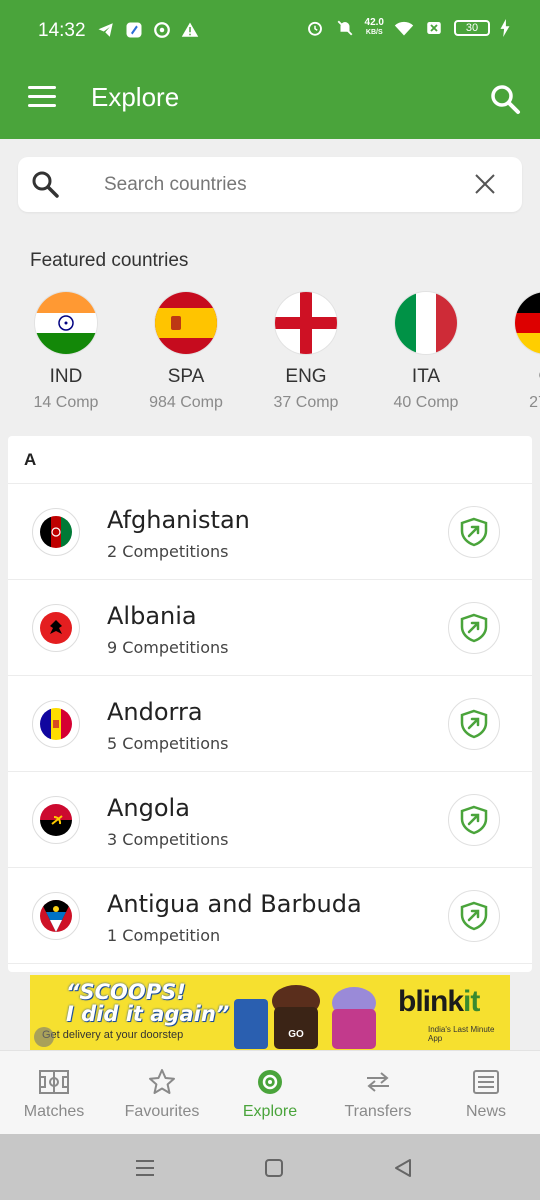 The height and width of the screenshot is (1200, 540). What do you see at coordinates (106, 30) in the screenshot?
I see `telegram-icon` at bounding box center [106, 30].